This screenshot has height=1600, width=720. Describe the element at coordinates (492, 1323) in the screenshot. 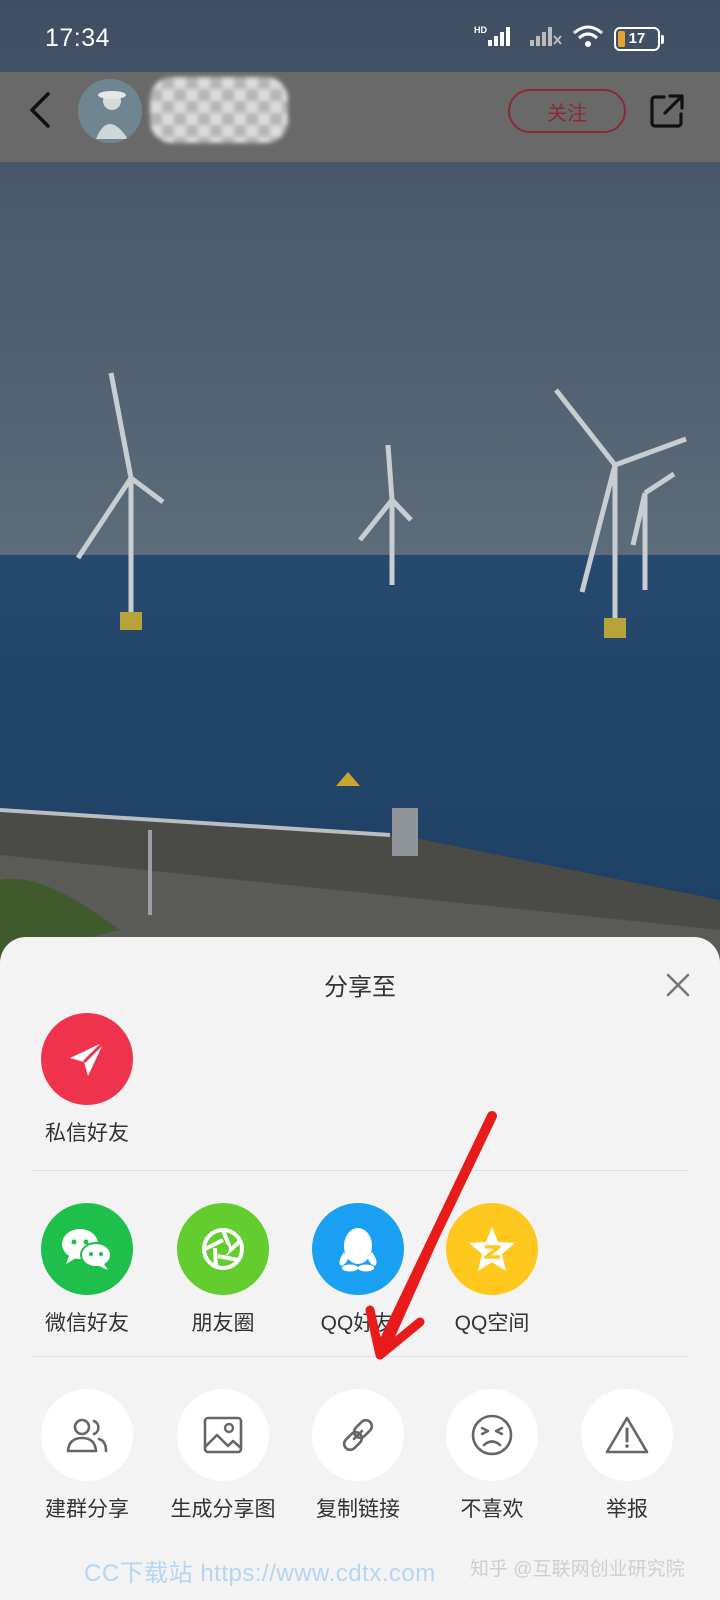

I see `share-label: QQ空间` at that location.